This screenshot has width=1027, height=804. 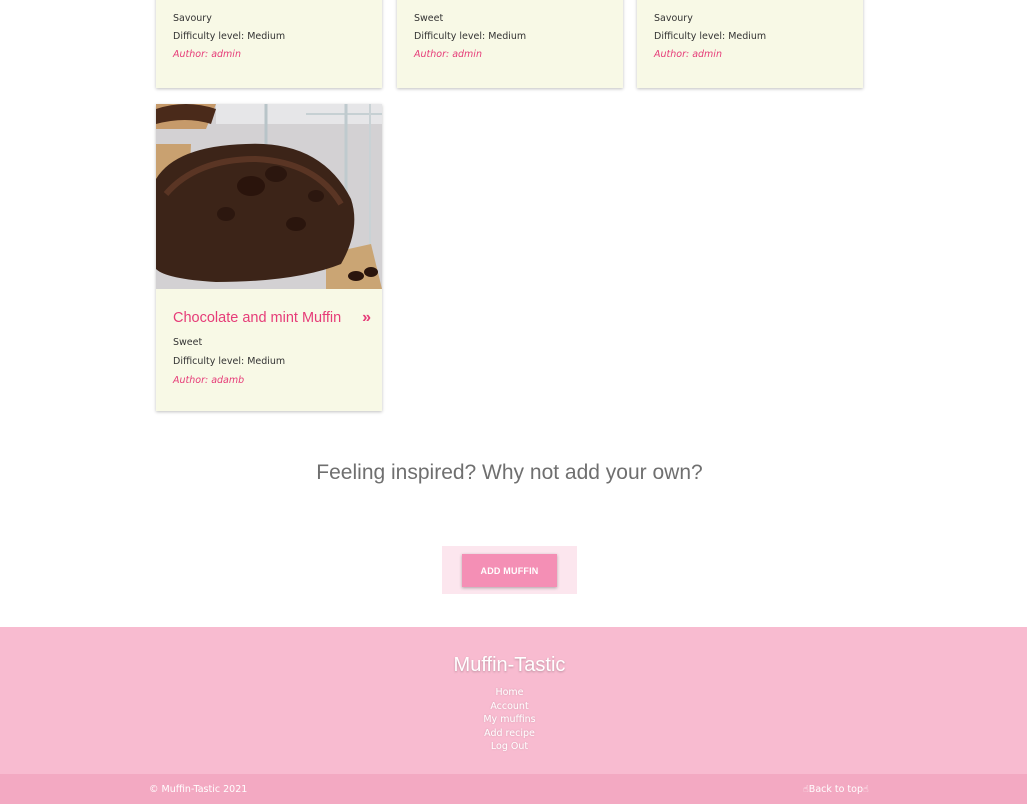 I want to click on card-title-link: Chocolate and mint Muffin », so click(x=272, y=318).